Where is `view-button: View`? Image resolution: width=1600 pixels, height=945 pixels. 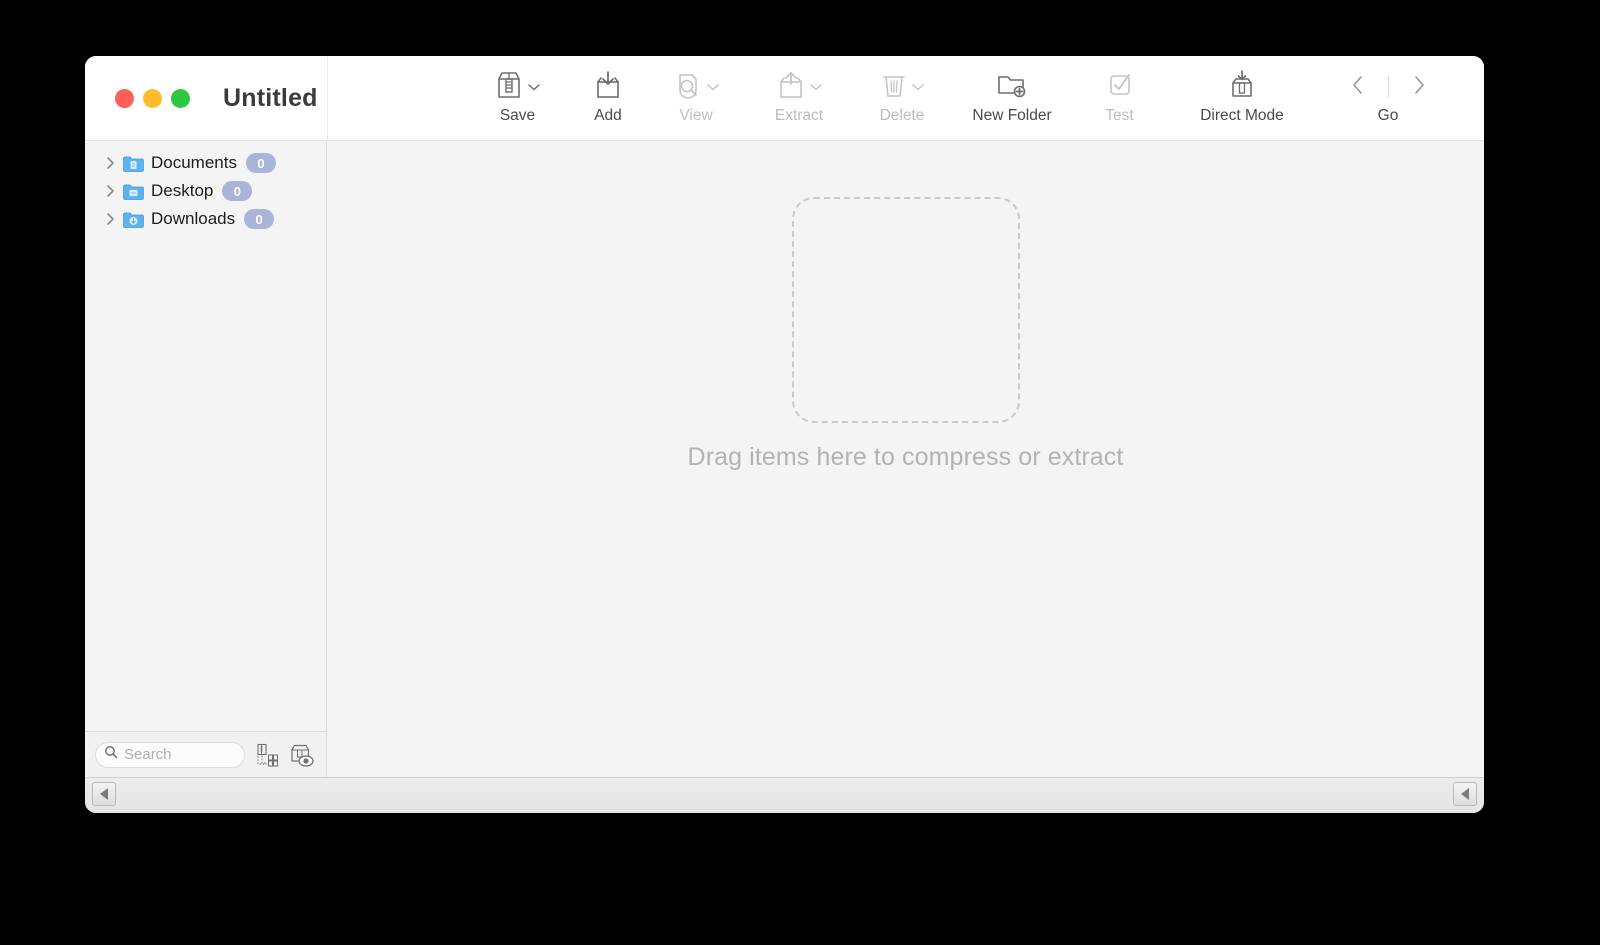
view-button: View is located at coordinates (696, 98).